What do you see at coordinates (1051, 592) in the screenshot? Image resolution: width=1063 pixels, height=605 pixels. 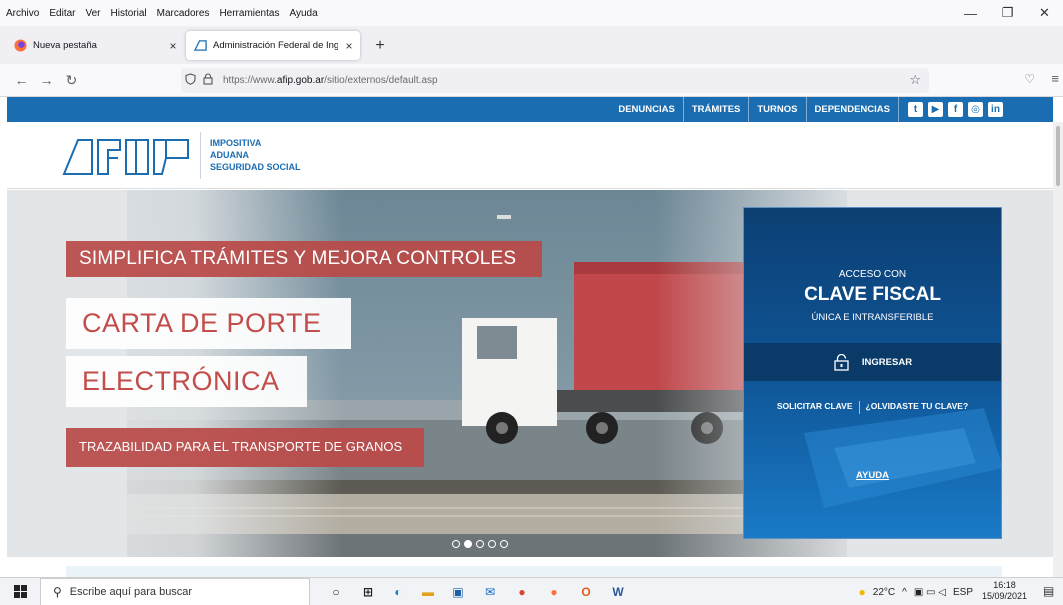 I see `notifications-icon: ▤` at bounding box center [1051, 592].